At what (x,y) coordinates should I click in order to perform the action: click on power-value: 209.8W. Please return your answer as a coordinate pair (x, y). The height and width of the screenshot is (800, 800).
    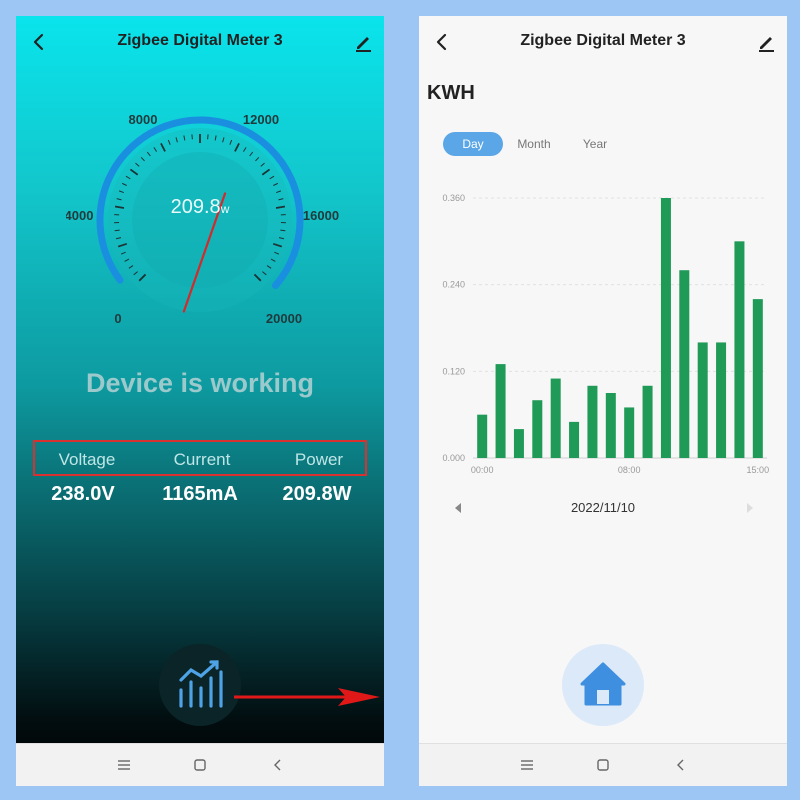
    Looking at the image, I should click on (317, 494).